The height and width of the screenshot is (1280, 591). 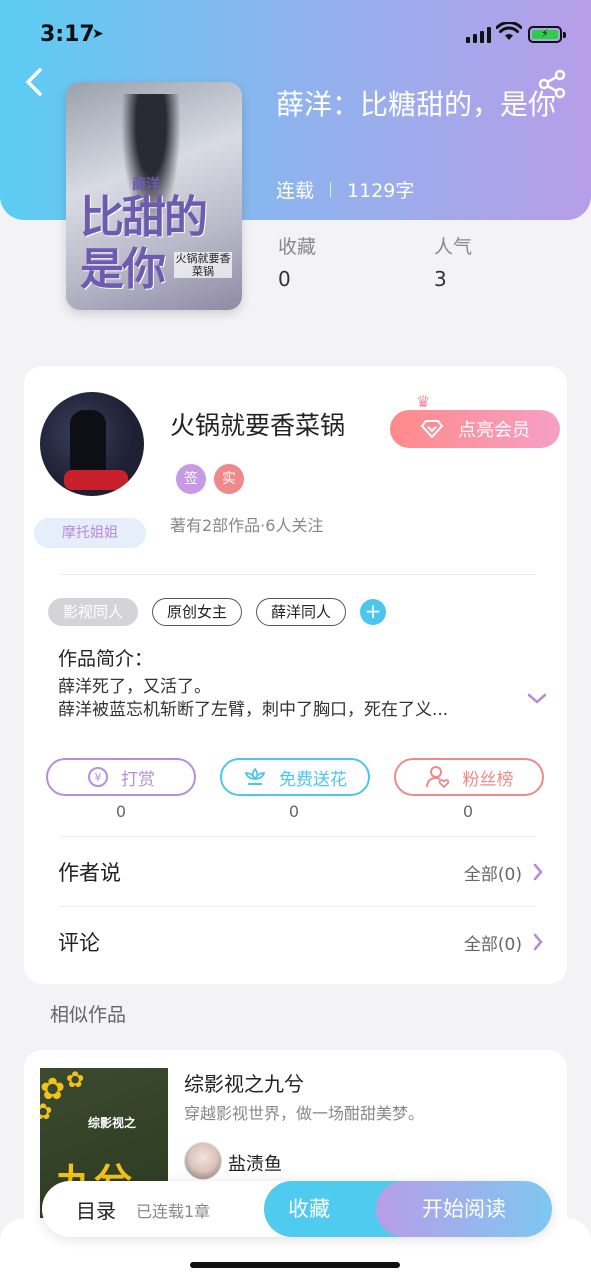 I want to click on chevron-down-icon, so click(x=537, y=699).